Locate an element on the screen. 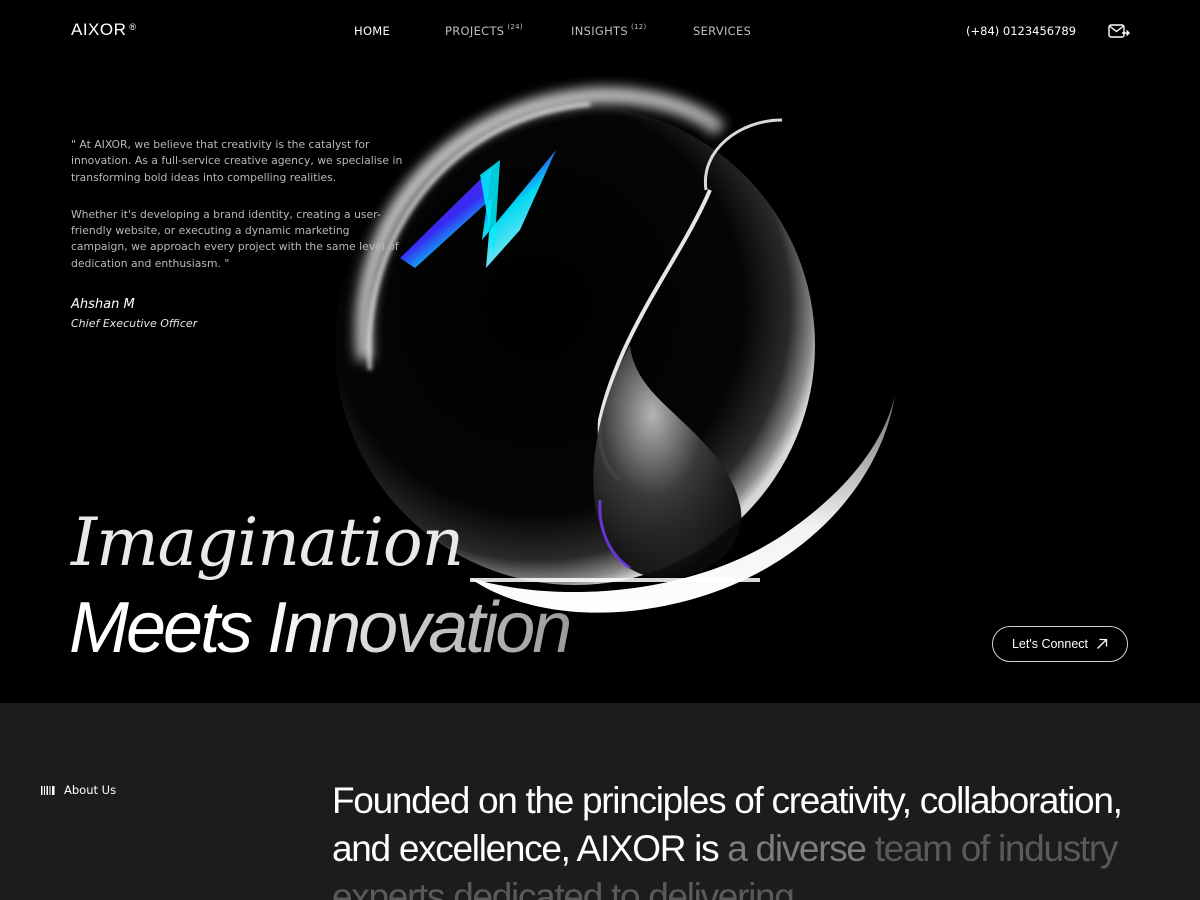 This screenshot has width=1200, height=900. nav-item-projects: PROJECTS (24) is located at coordinates (484, 30).